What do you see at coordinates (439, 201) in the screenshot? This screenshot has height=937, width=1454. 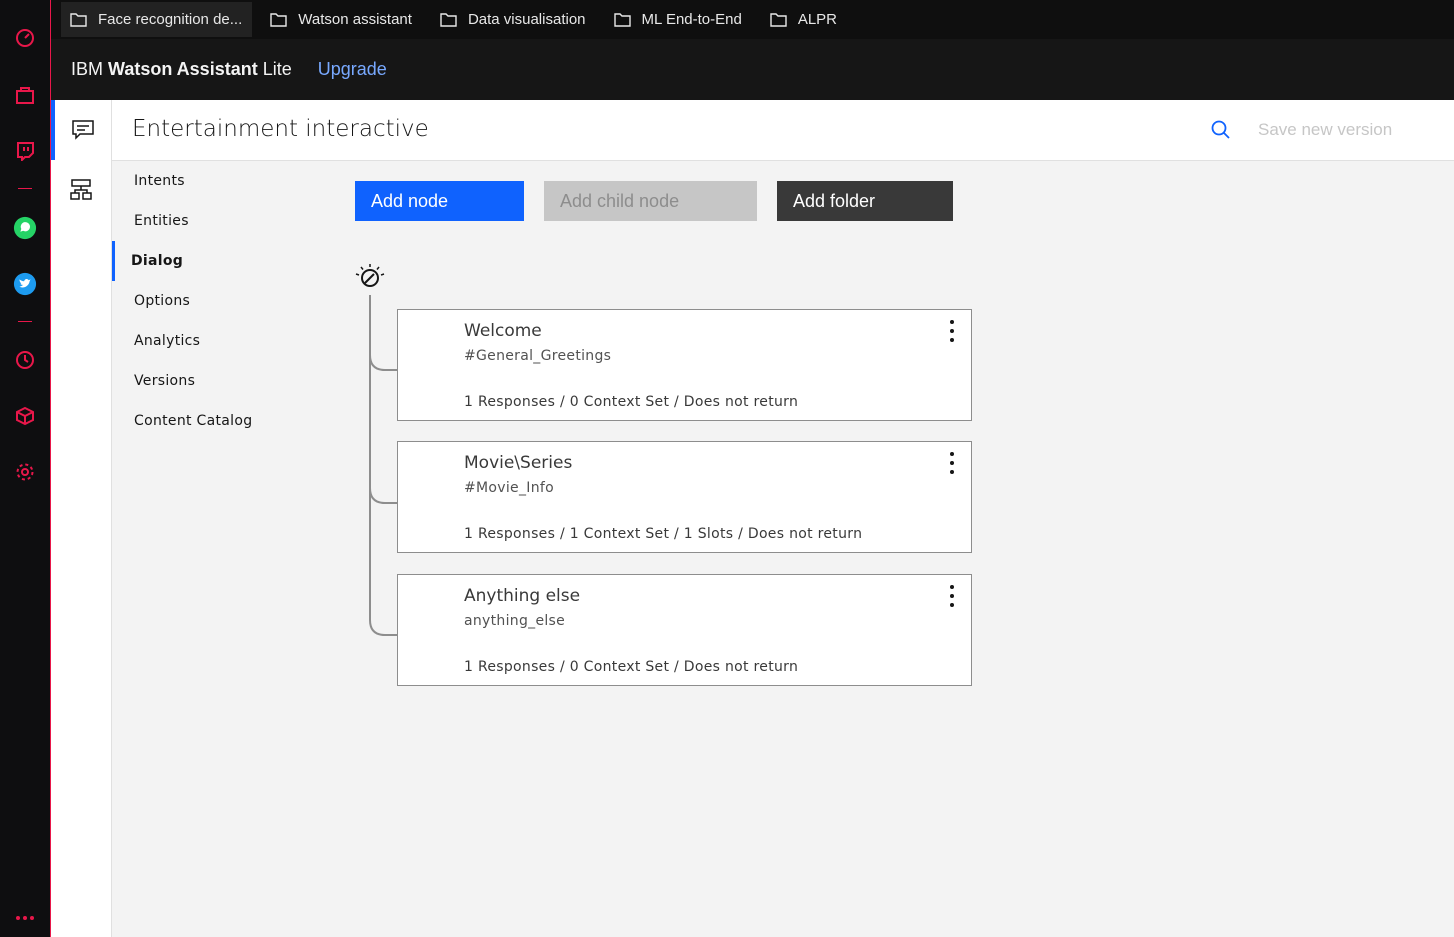 I see `add-node-button: Add node` at bounding box center [439, 201].